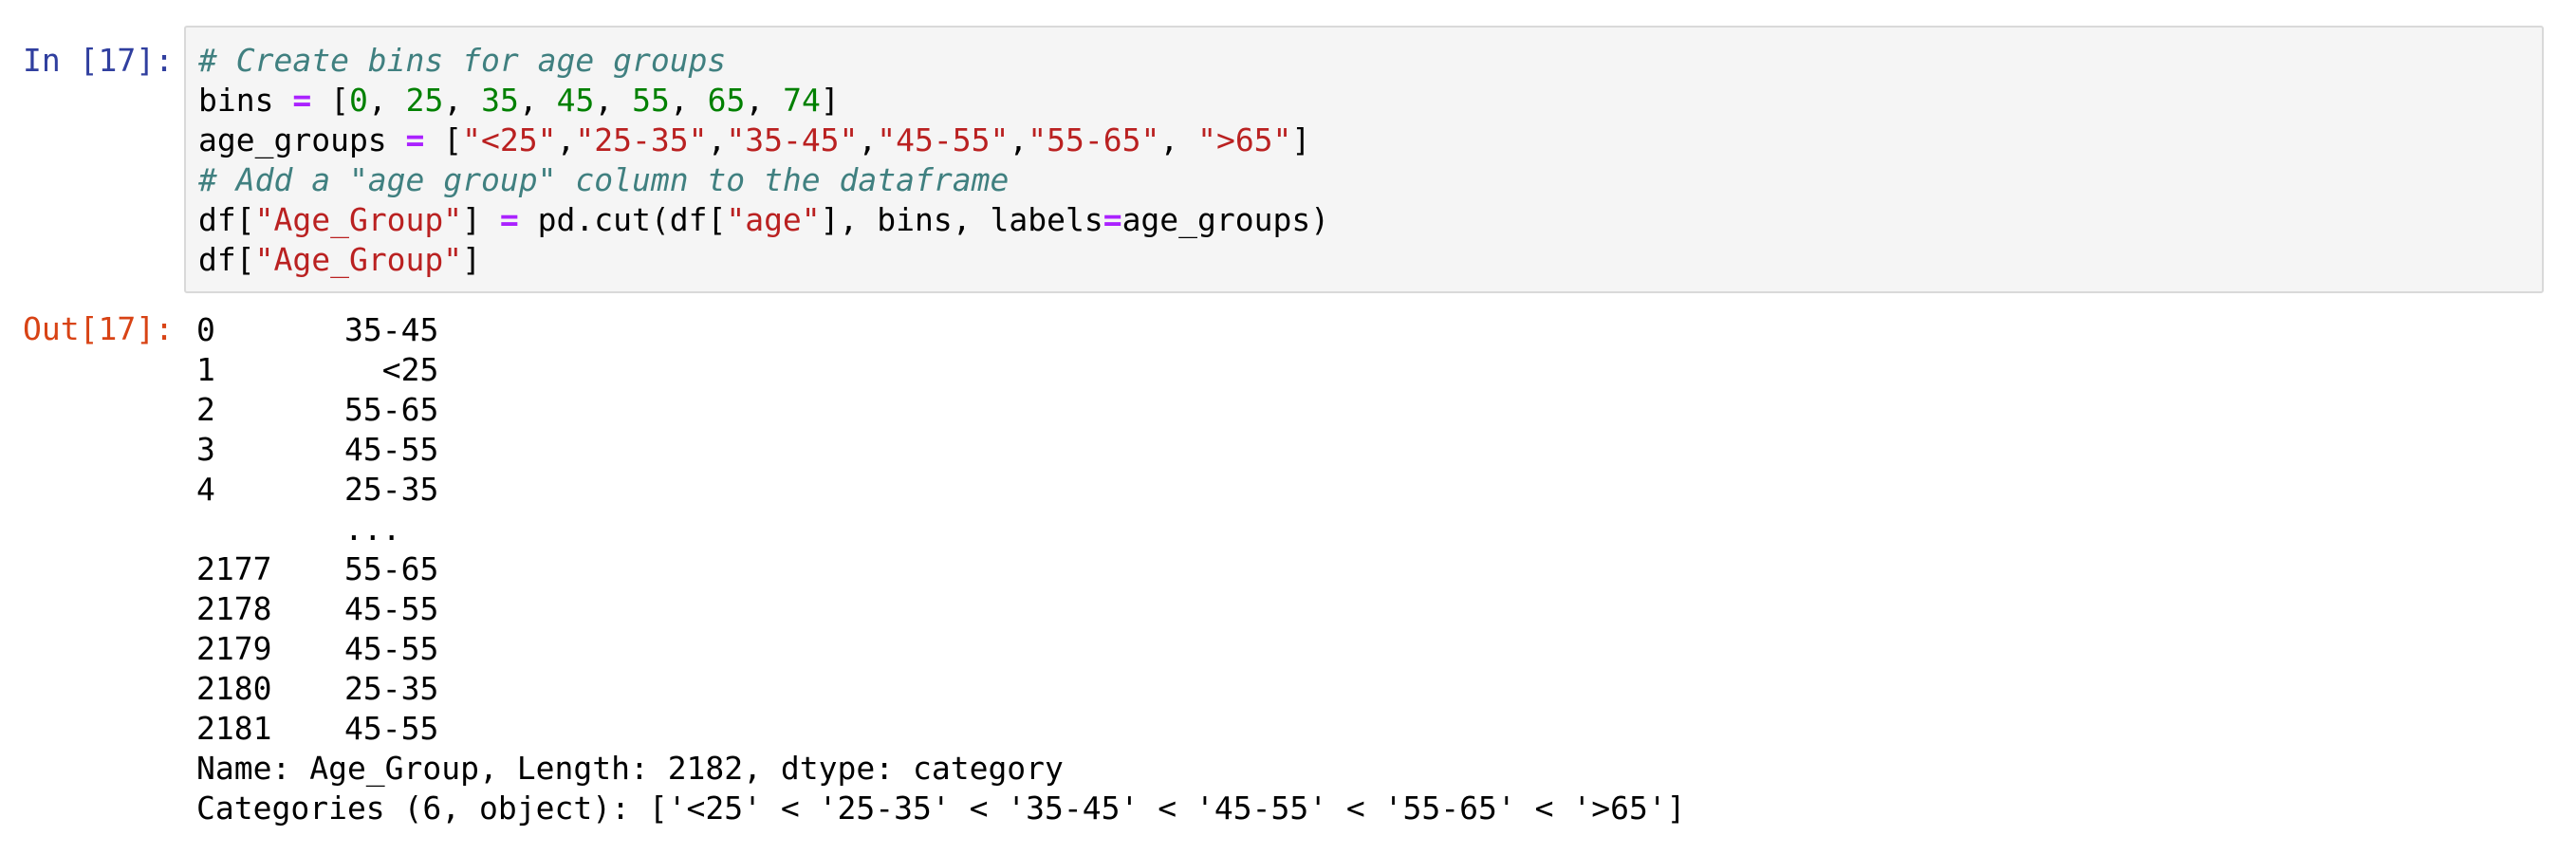 This screenshot has width=2576, height=855. I want to click on code-line: # Create bins for age groups, so click(763, 61).